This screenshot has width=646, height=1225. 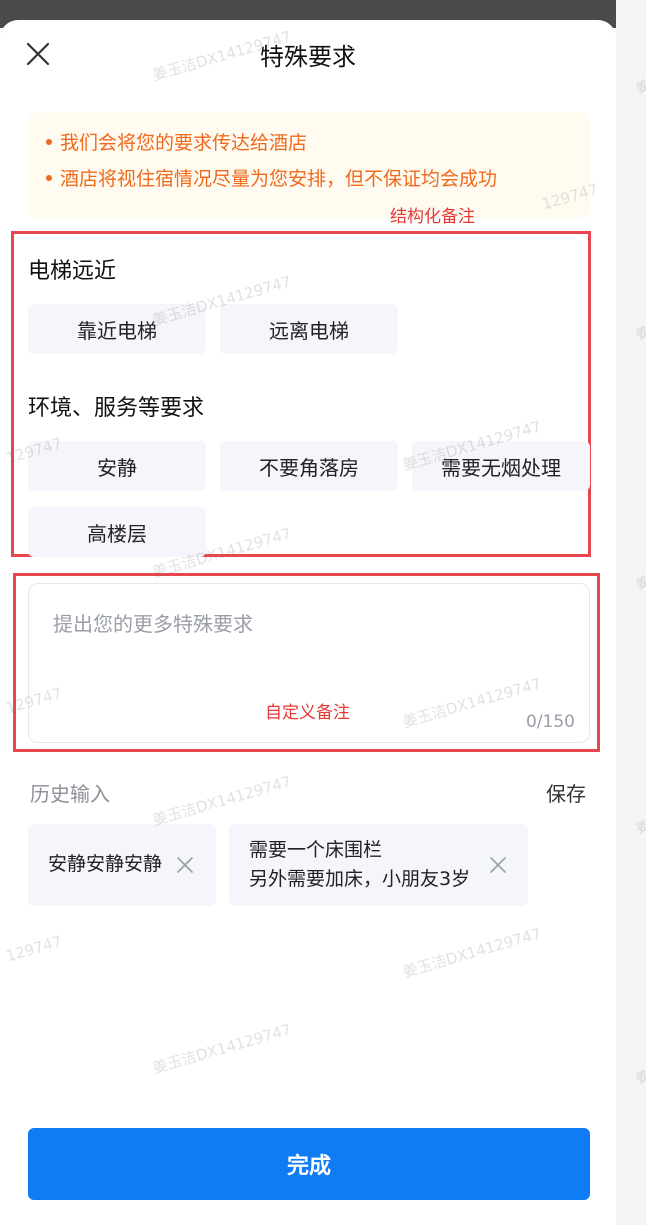 What do you see at coordinates (117, 329) in the screenshot?
I see `option-near-elevator: 靠近电梯` at bounding box center [117, 329].